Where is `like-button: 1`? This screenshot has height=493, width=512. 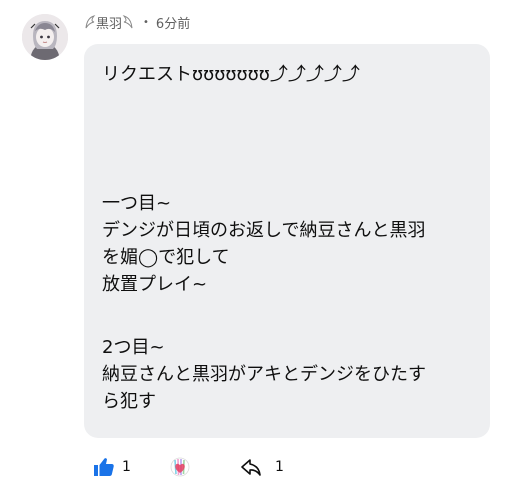 like-button: 1 is located at coordinates (111, 467).